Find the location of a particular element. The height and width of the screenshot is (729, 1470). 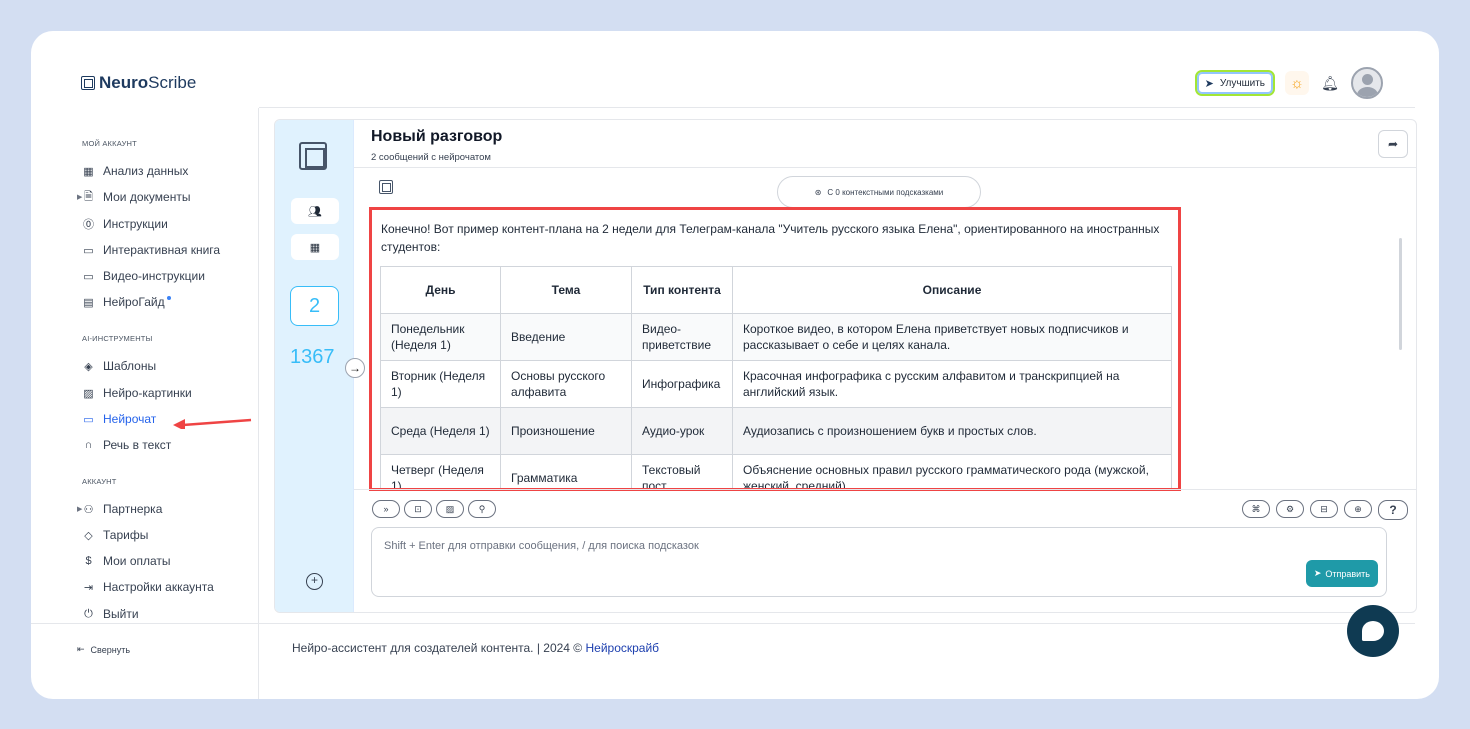

rocket-icon: ➤ is located at coordinates (1209, 83).